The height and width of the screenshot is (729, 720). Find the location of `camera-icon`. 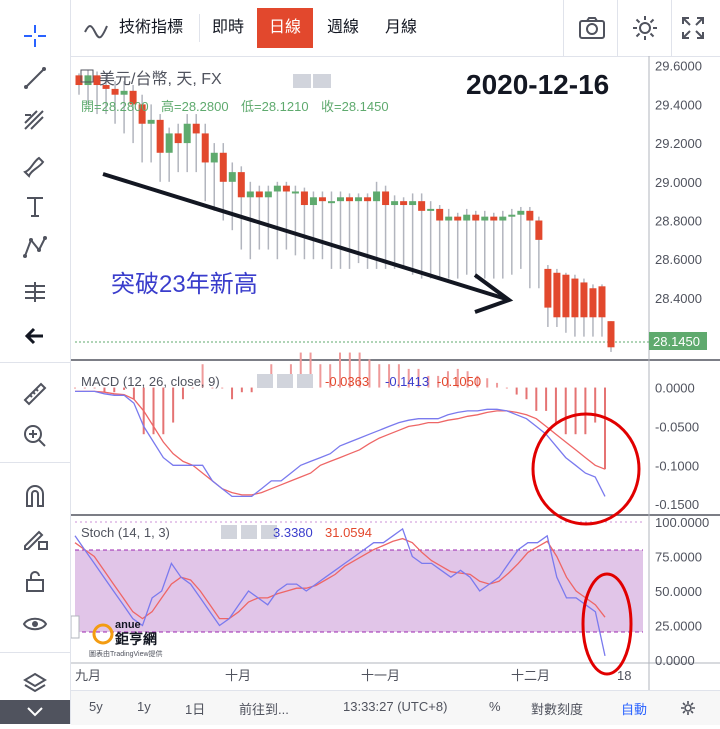

camera-icon is located at coordinates (592, 28).